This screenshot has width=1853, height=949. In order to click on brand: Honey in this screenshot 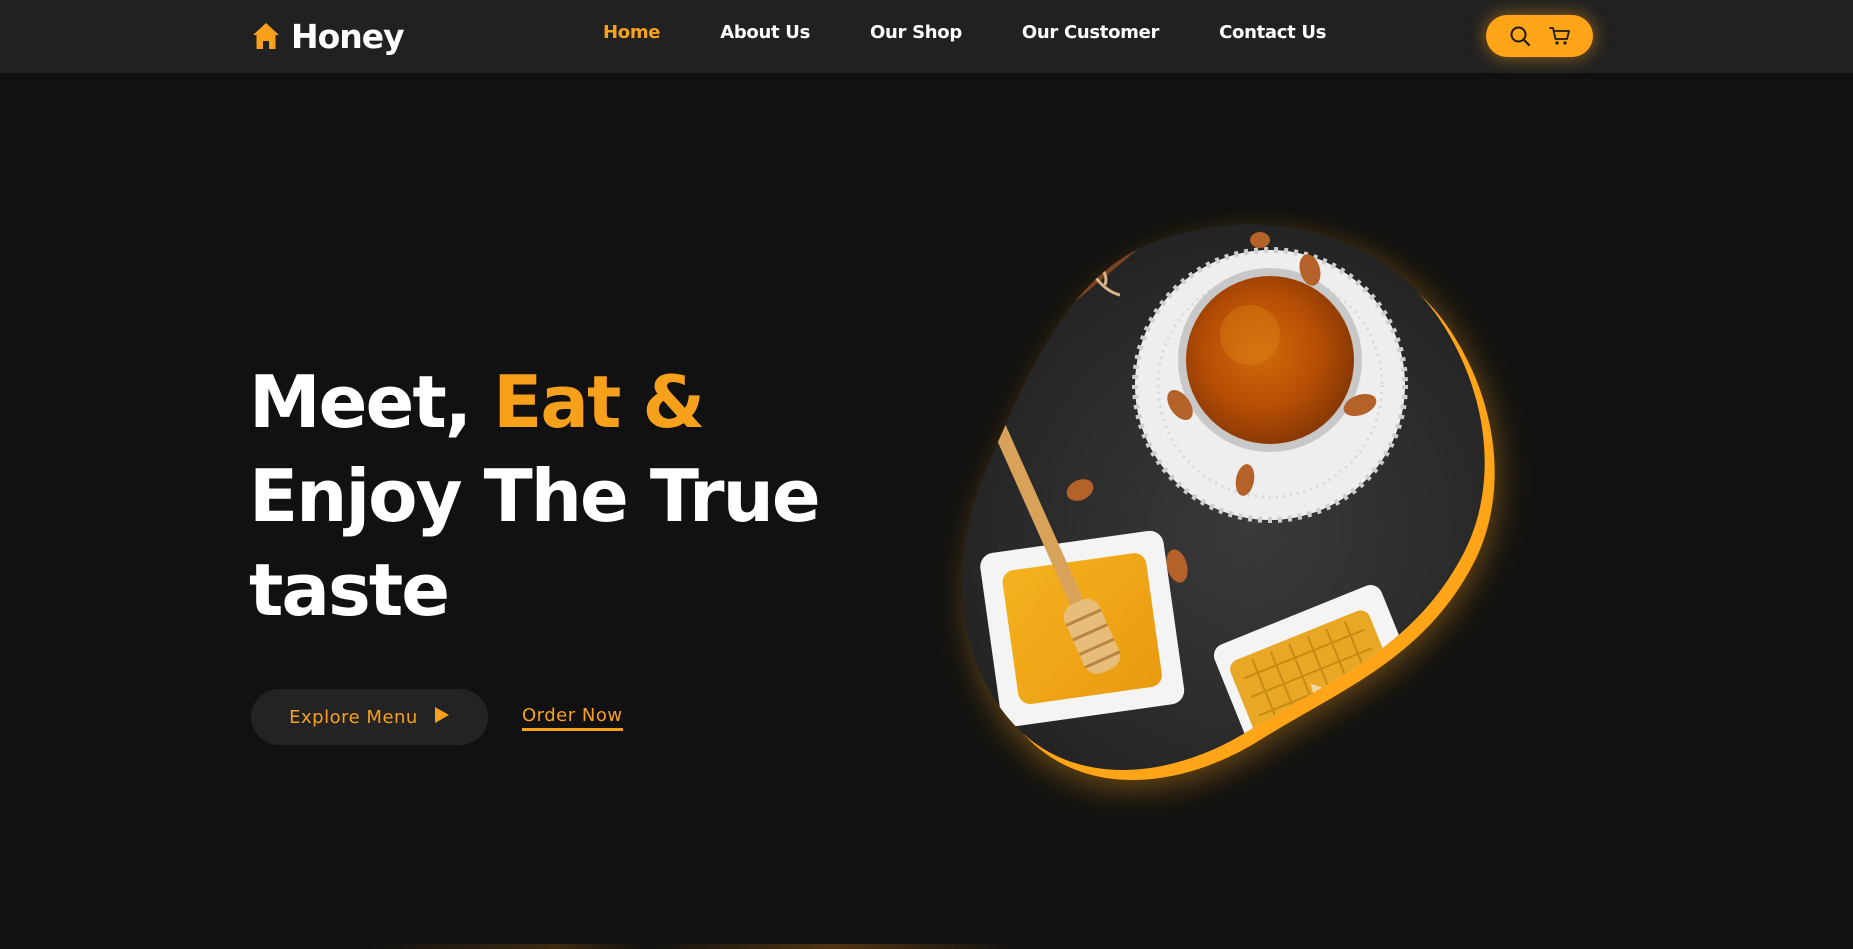, I will do `click(328, 36)`.